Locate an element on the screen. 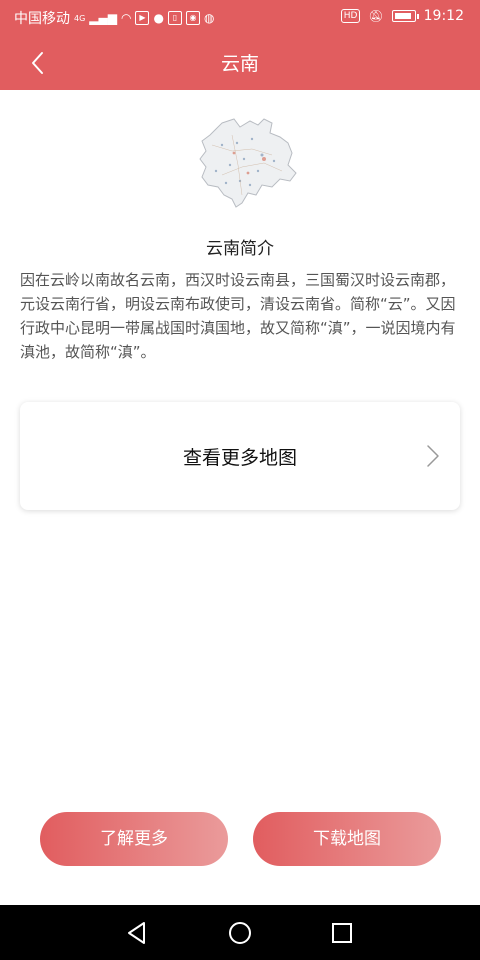 This screenshot has width=480, height=960. status-left: 中国移动 4G ▂▄▆ ◠ ▶ ● ▯ ◉ ◍ is located at coordinates (114, 18).